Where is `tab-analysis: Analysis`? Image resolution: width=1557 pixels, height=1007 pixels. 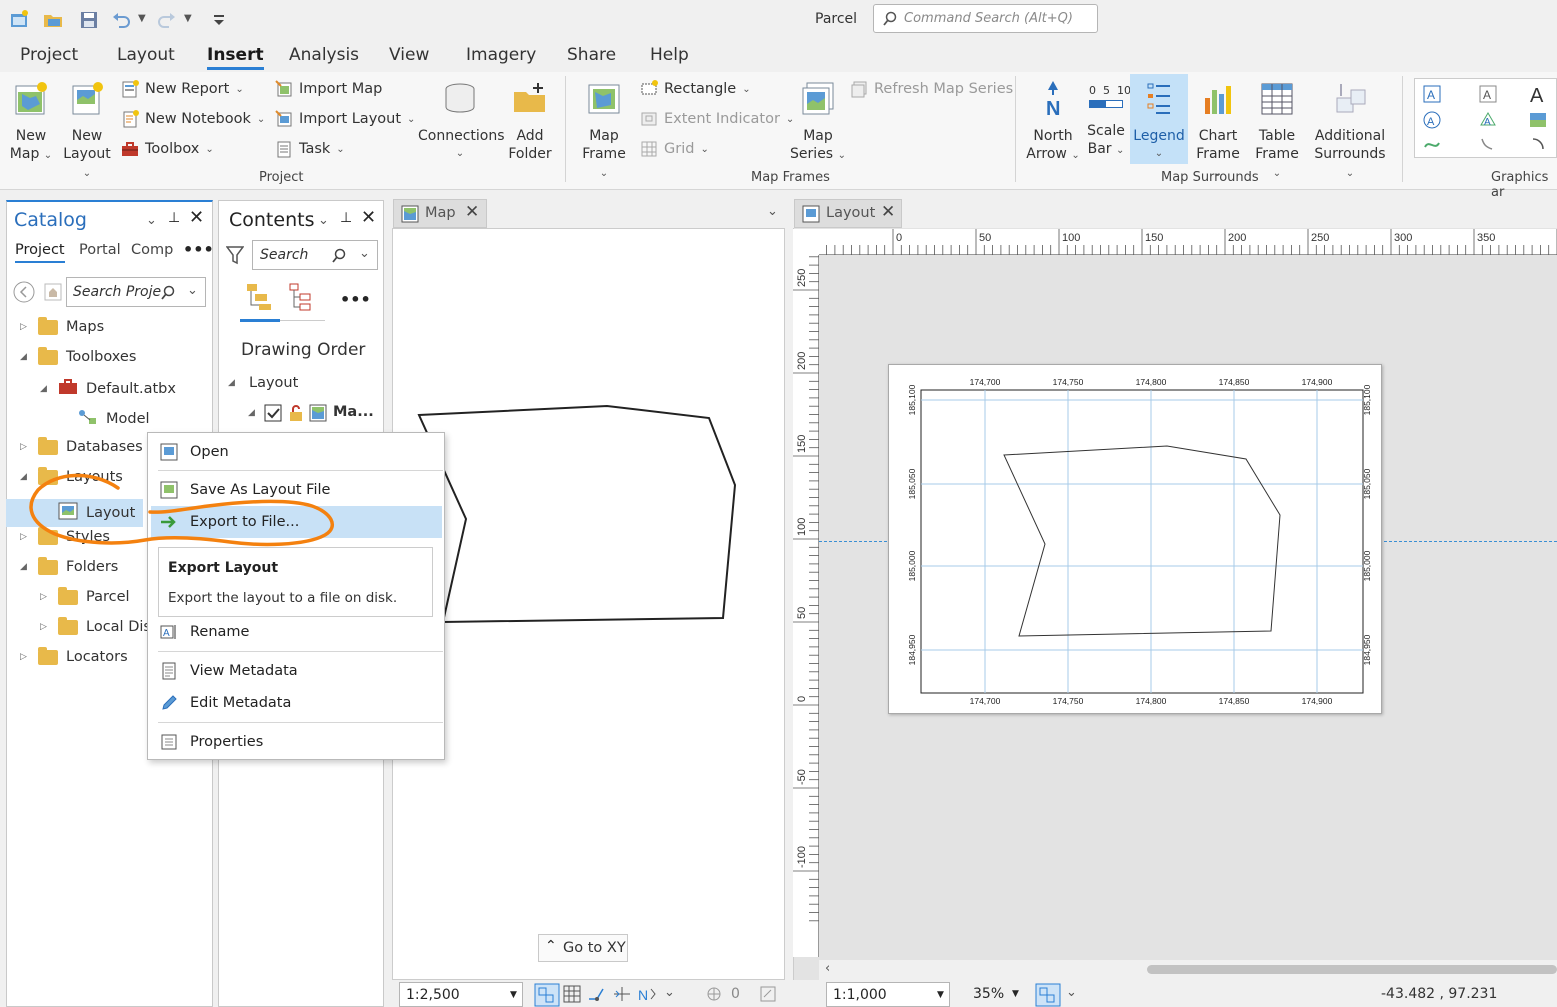
tab-analysis: Analysis is located at coordinates (324, 55).